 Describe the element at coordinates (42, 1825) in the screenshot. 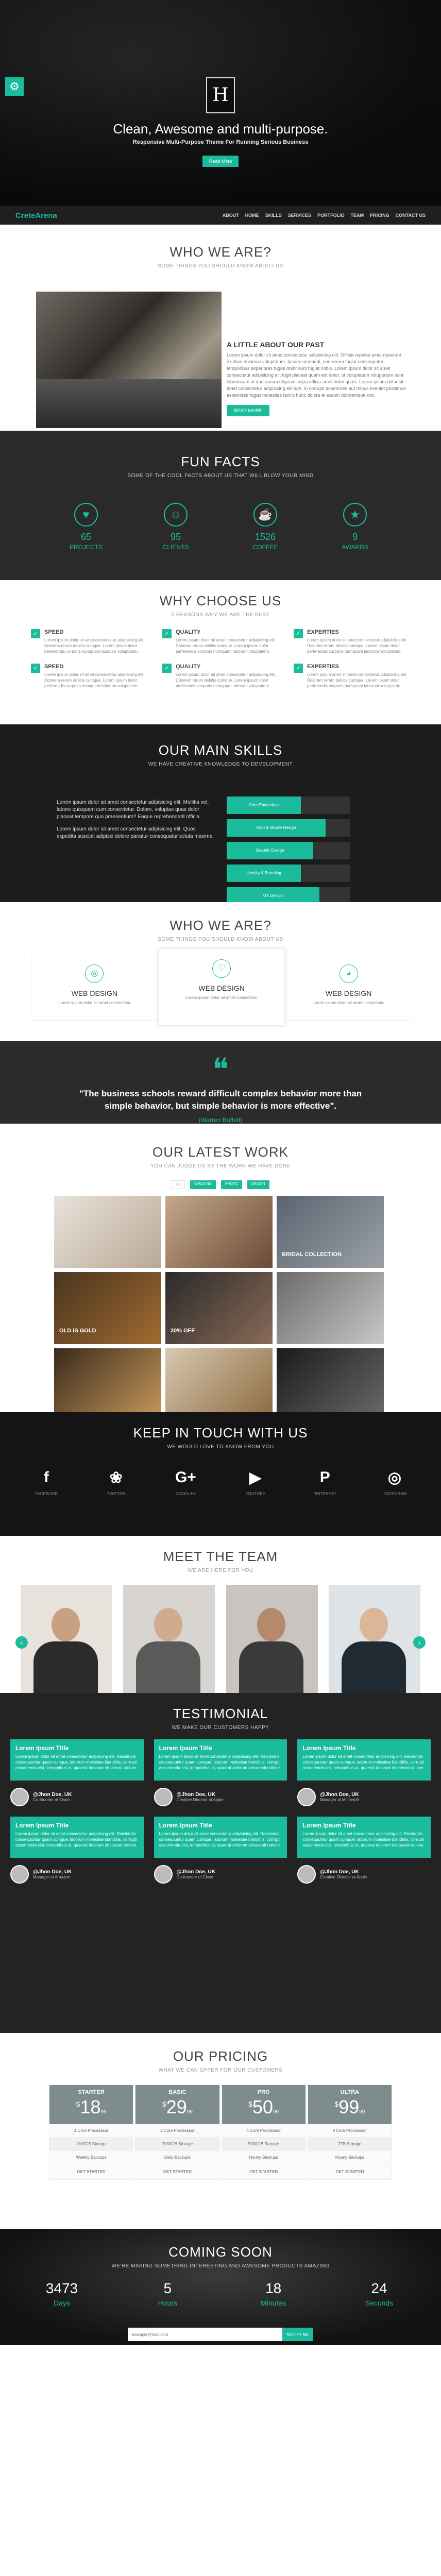

I see `testimonial-title: Lorem Ipsum Title` at that location.